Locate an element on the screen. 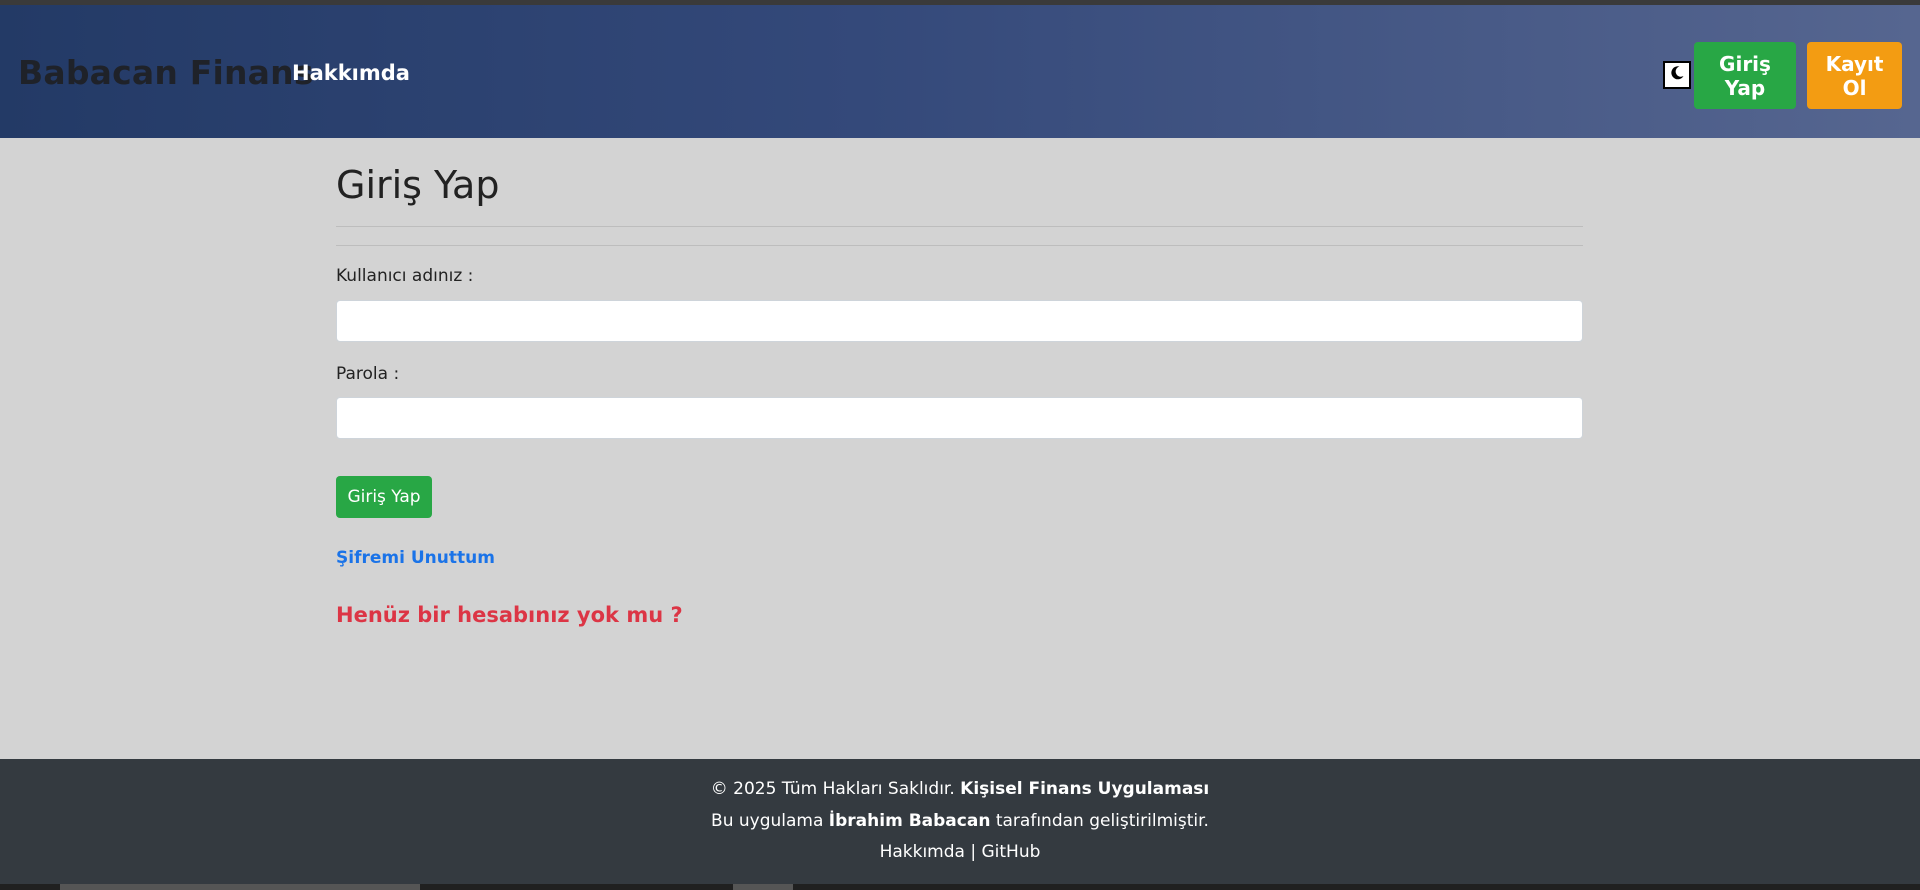  footer-links: Hakkımda | GitHub is located at coordinates (960, 852).